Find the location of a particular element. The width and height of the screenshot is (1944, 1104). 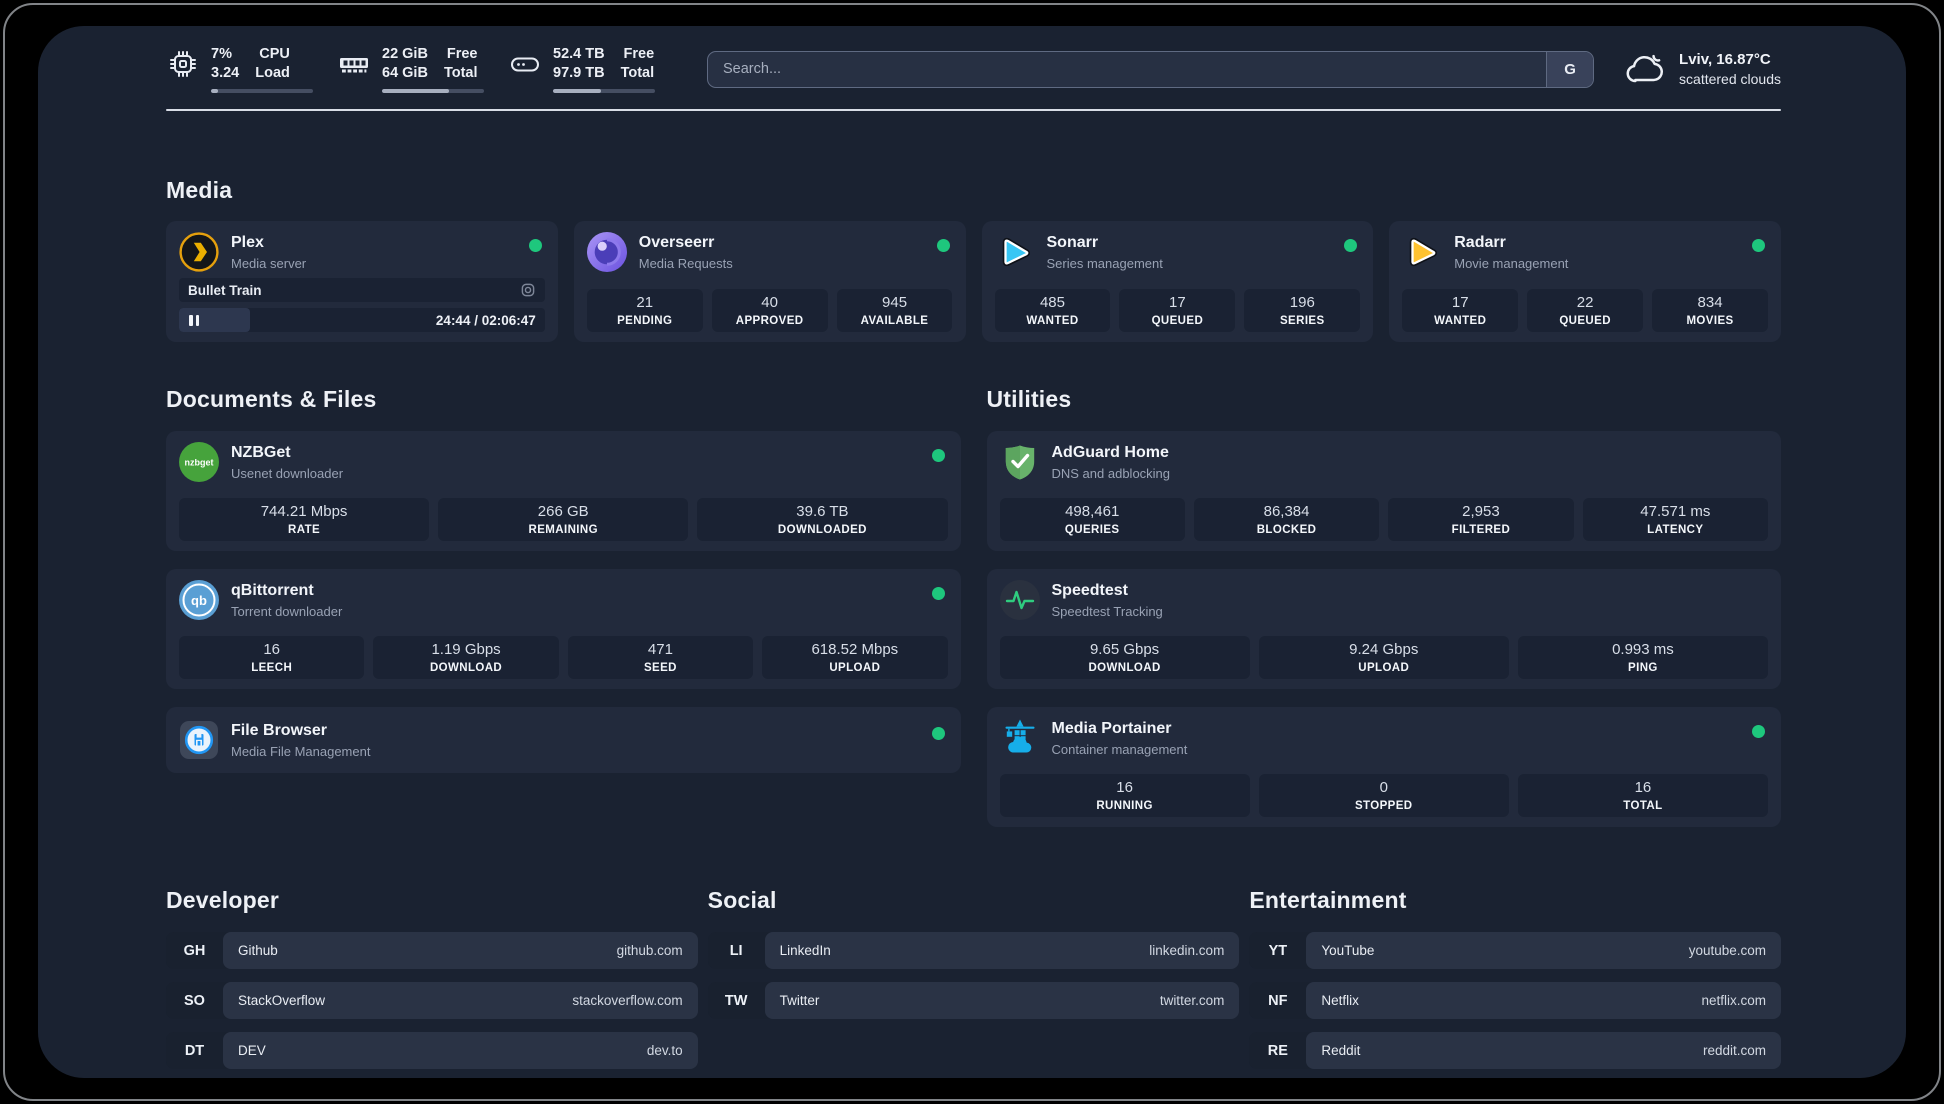

stat-download: 9.65 Gbps DOWNLOAD is located at coordinates (1124, 657).